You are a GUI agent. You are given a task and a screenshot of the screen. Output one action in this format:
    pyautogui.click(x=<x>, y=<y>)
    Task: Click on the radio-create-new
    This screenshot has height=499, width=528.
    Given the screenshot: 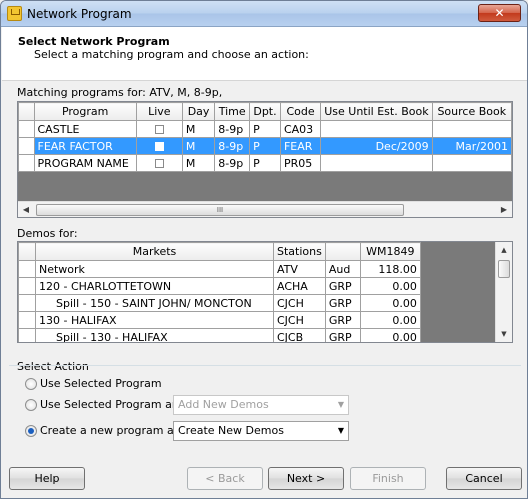 What is the action you would take?
    pyautogui.click(x=31, y=430)
    